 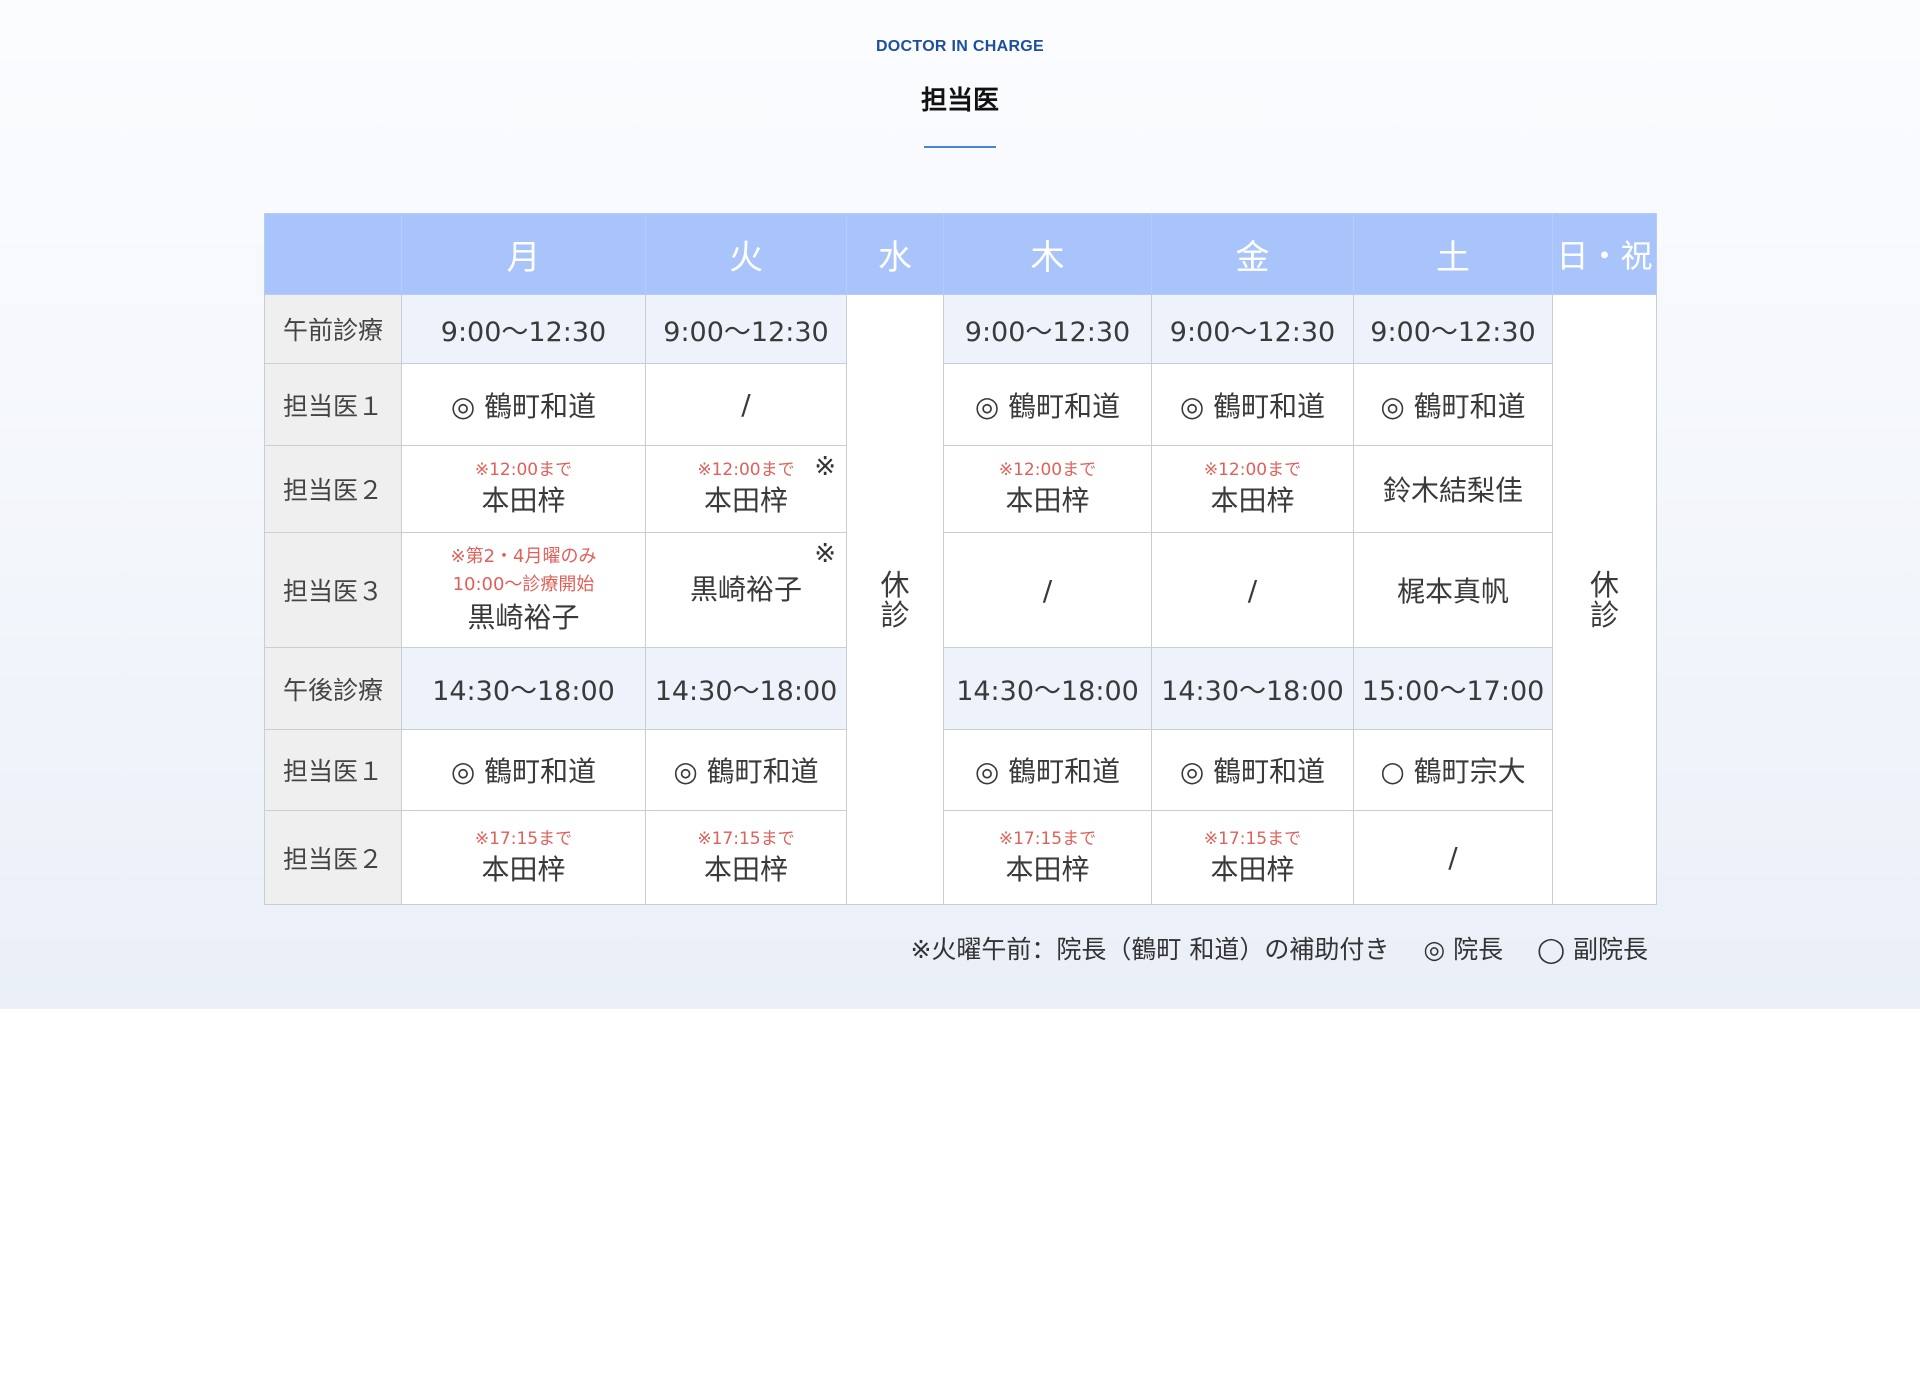 What do you see at coordinates (960, 147) in the screenshot?
I see `title-underline` at bounding box center [960, 147].